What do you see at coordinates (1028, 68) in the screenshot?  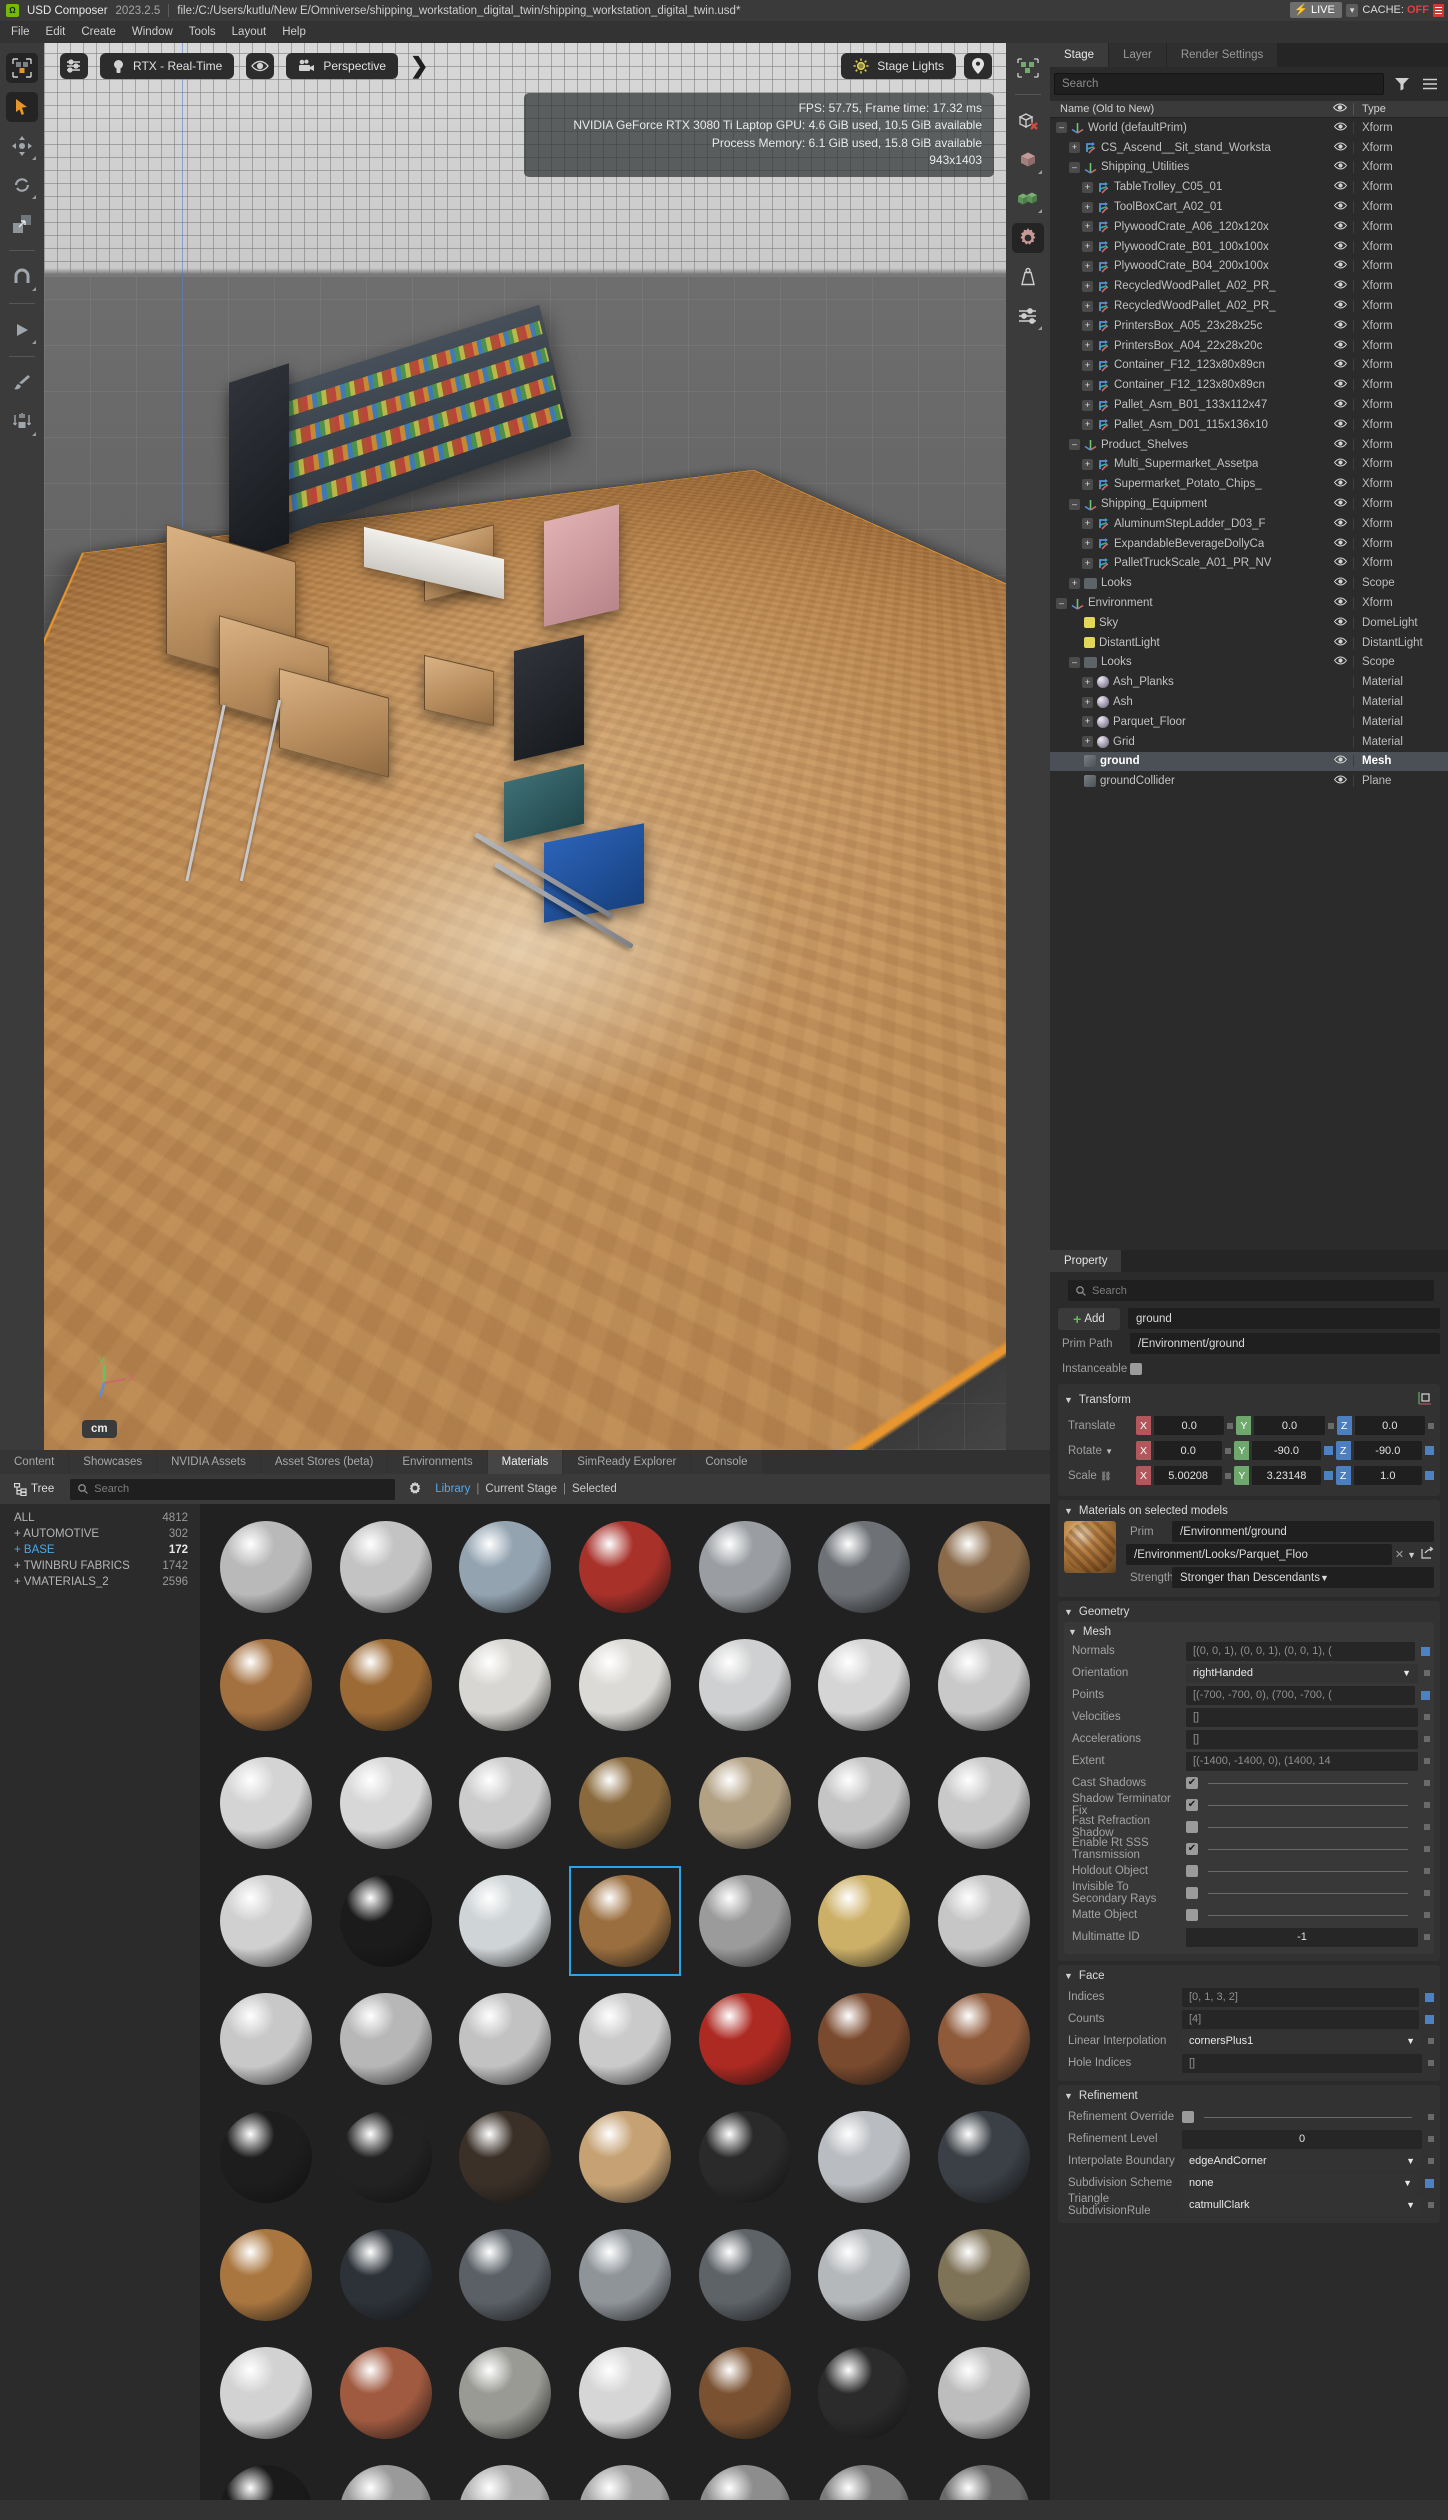 I see `selection-group-icon` at bounding box center [1028, 68].